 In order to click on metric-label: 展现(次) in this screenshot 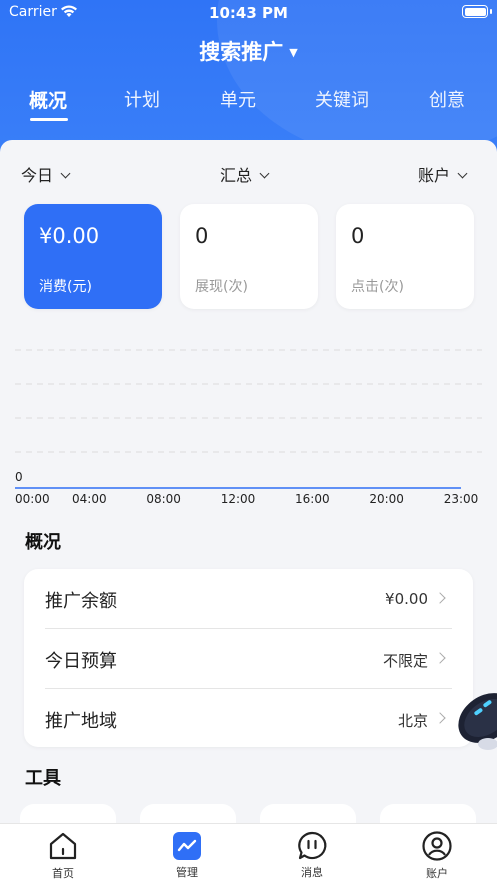, I will do `click(221, 287)`.